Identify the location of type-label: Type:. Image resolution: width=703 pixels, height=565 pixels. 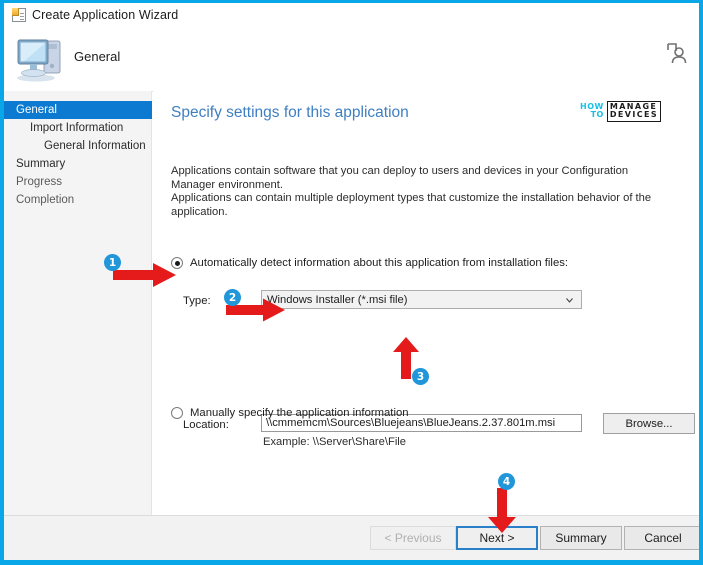
(197, 301).